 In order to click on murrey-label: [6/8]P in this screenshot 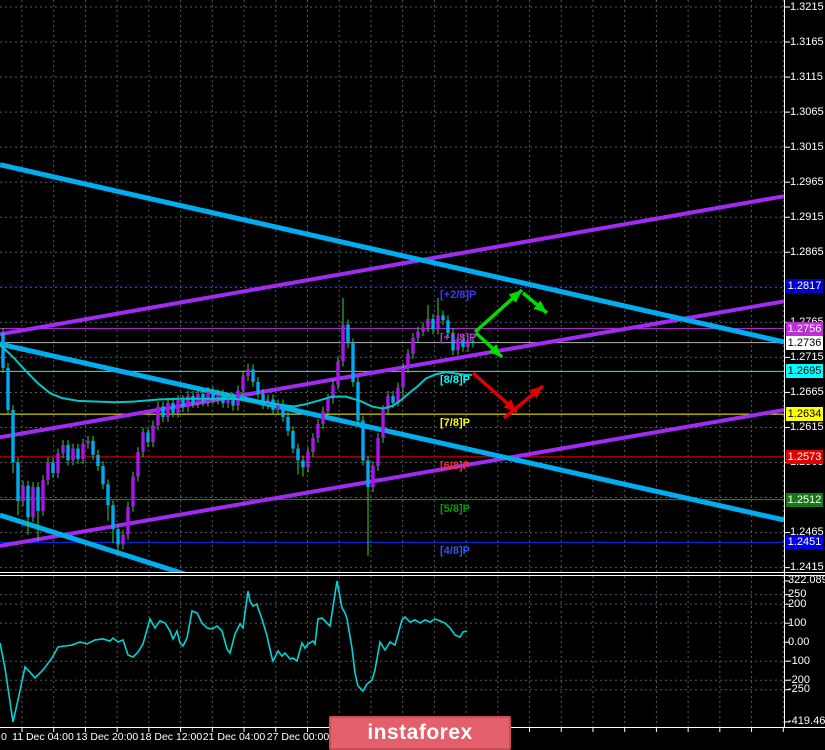, I will do `click(455, 465)`.